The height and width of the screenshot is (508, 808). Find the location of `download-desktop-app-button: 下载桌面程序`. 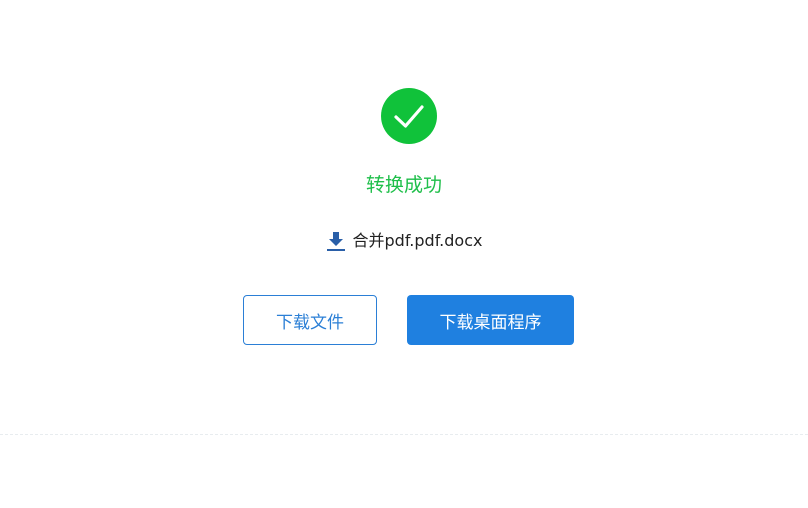

download-desktop-app-button: 下载桌面程序 is located at coordinates (490, 320).